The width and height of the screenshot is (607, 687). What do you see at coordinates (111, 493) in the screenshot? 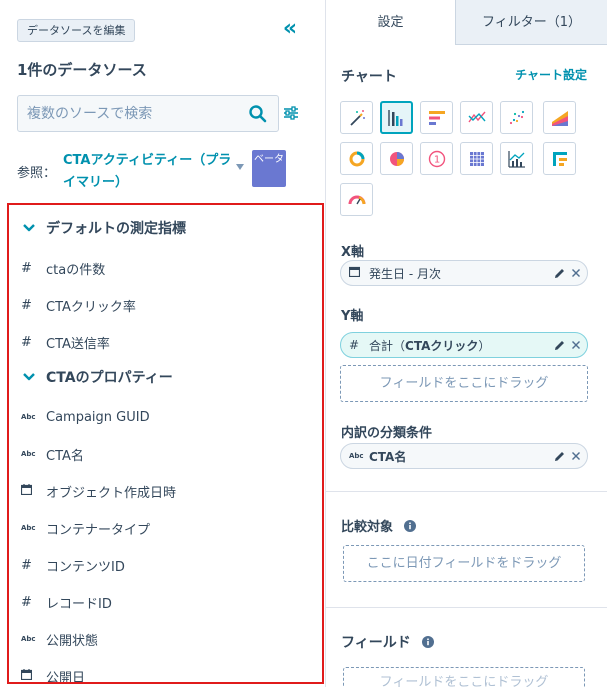
I see `field-label: オブジェクト作成日時` at bounding box center [111, 493].